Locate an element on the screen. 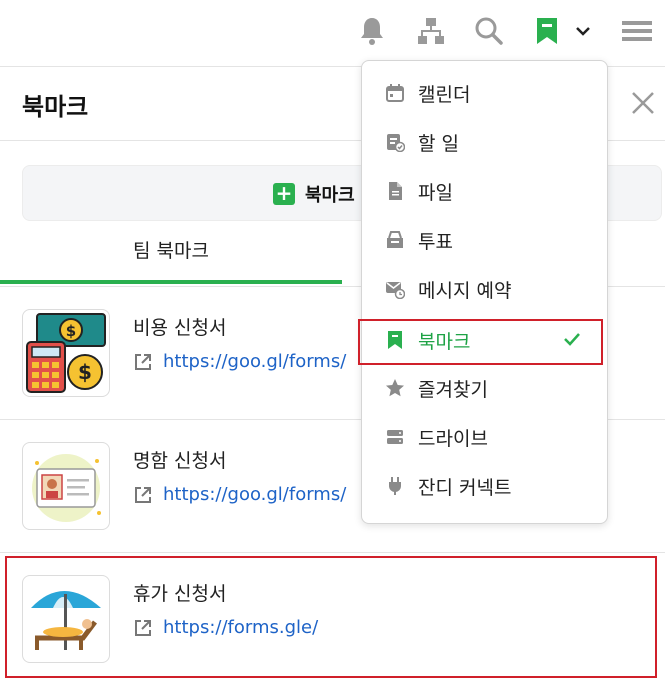  menu-item-label: 메시지 예약 is located at coordinates (465, 291).